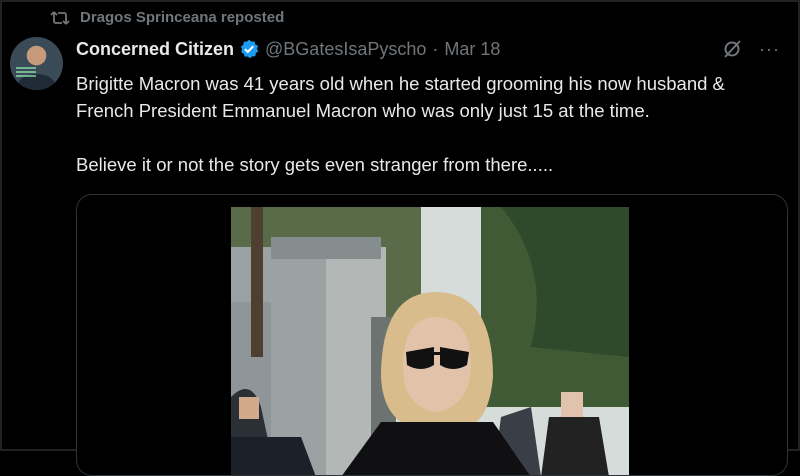  What do you see at coordinates (155, 49) in the screenshot?
I see `author-name: Concerned Citizen` at bounding box center [155, 49].